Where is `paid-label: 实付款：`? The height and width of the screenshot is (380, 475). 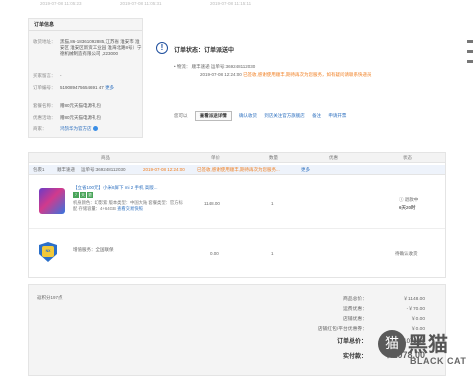
paid-label: 实付款： is located at coordinates (354, 357).